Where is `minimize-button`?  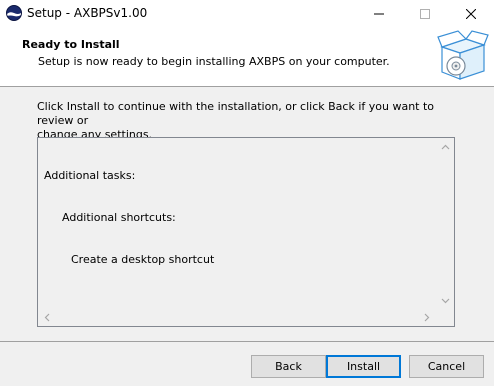
minimize-button is located at coordinates (379, 13).